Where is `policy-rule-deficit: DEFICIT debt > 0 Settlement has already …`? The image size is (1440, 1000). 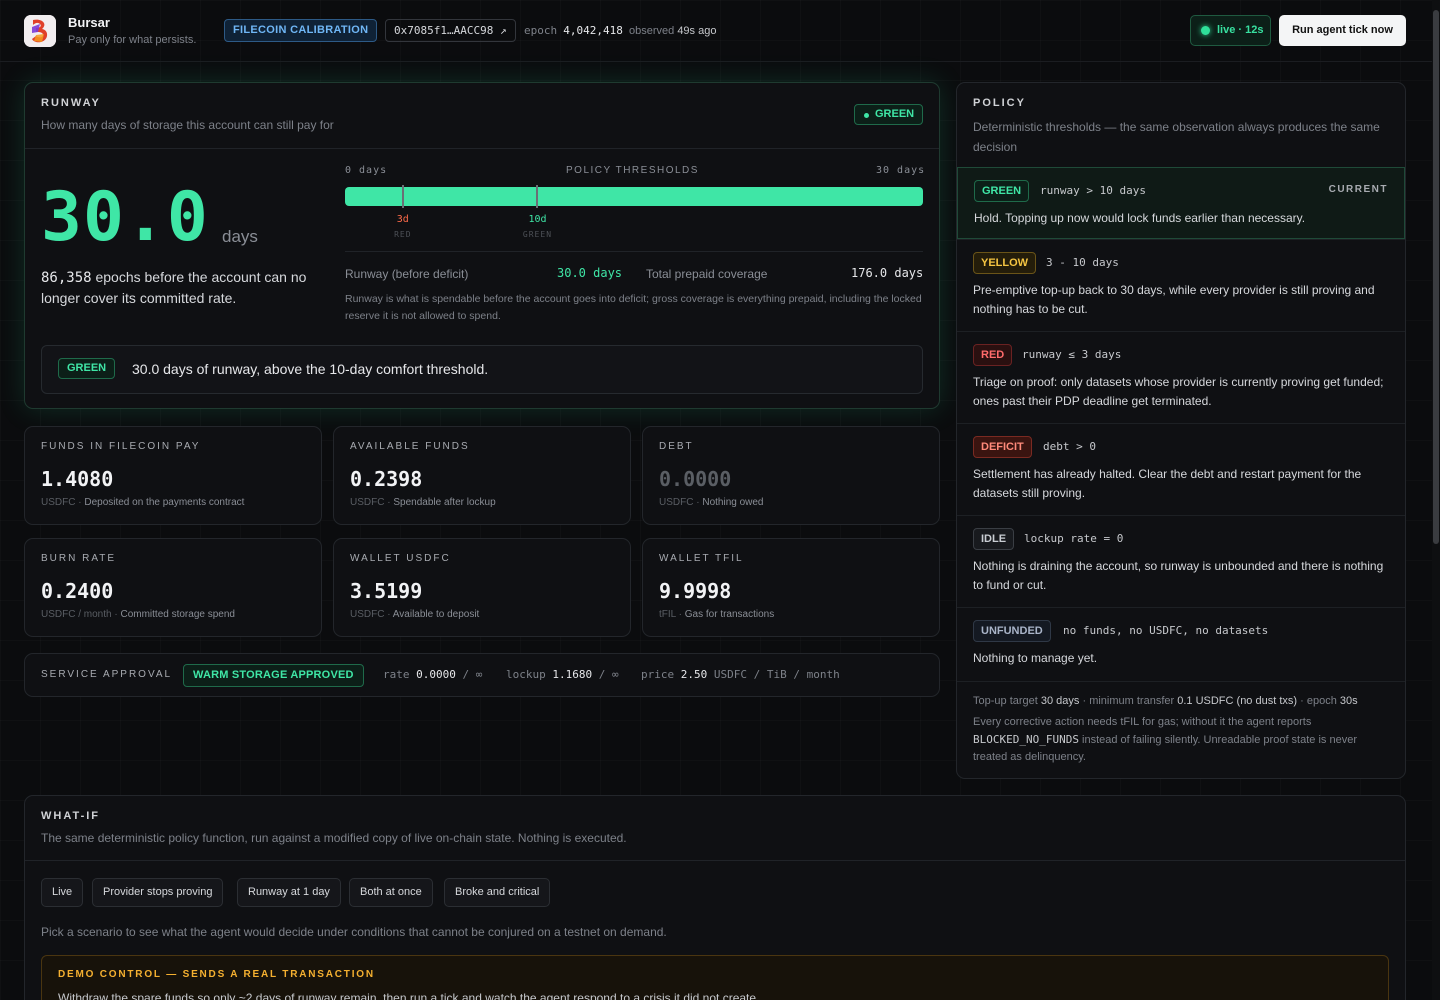 policy-rule-deficit: DEFICIT debt > 0 Settlement has already … is located at coordinates (1181, 469).